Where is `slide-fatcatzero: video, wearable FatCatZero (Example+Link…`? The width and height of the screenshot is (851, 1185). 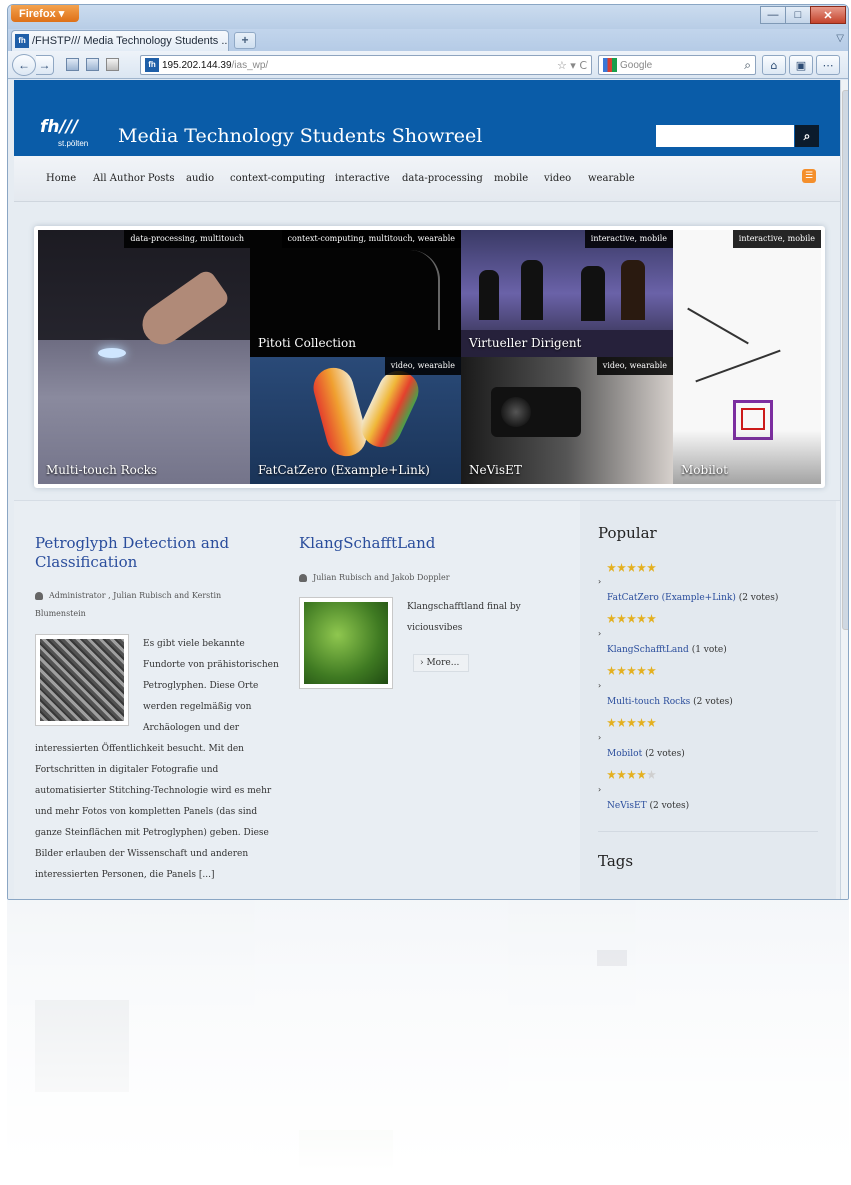 slide-fatcatzero: video, wearable FatCatZero (Example+Link… is located at coordinates (355, 420).